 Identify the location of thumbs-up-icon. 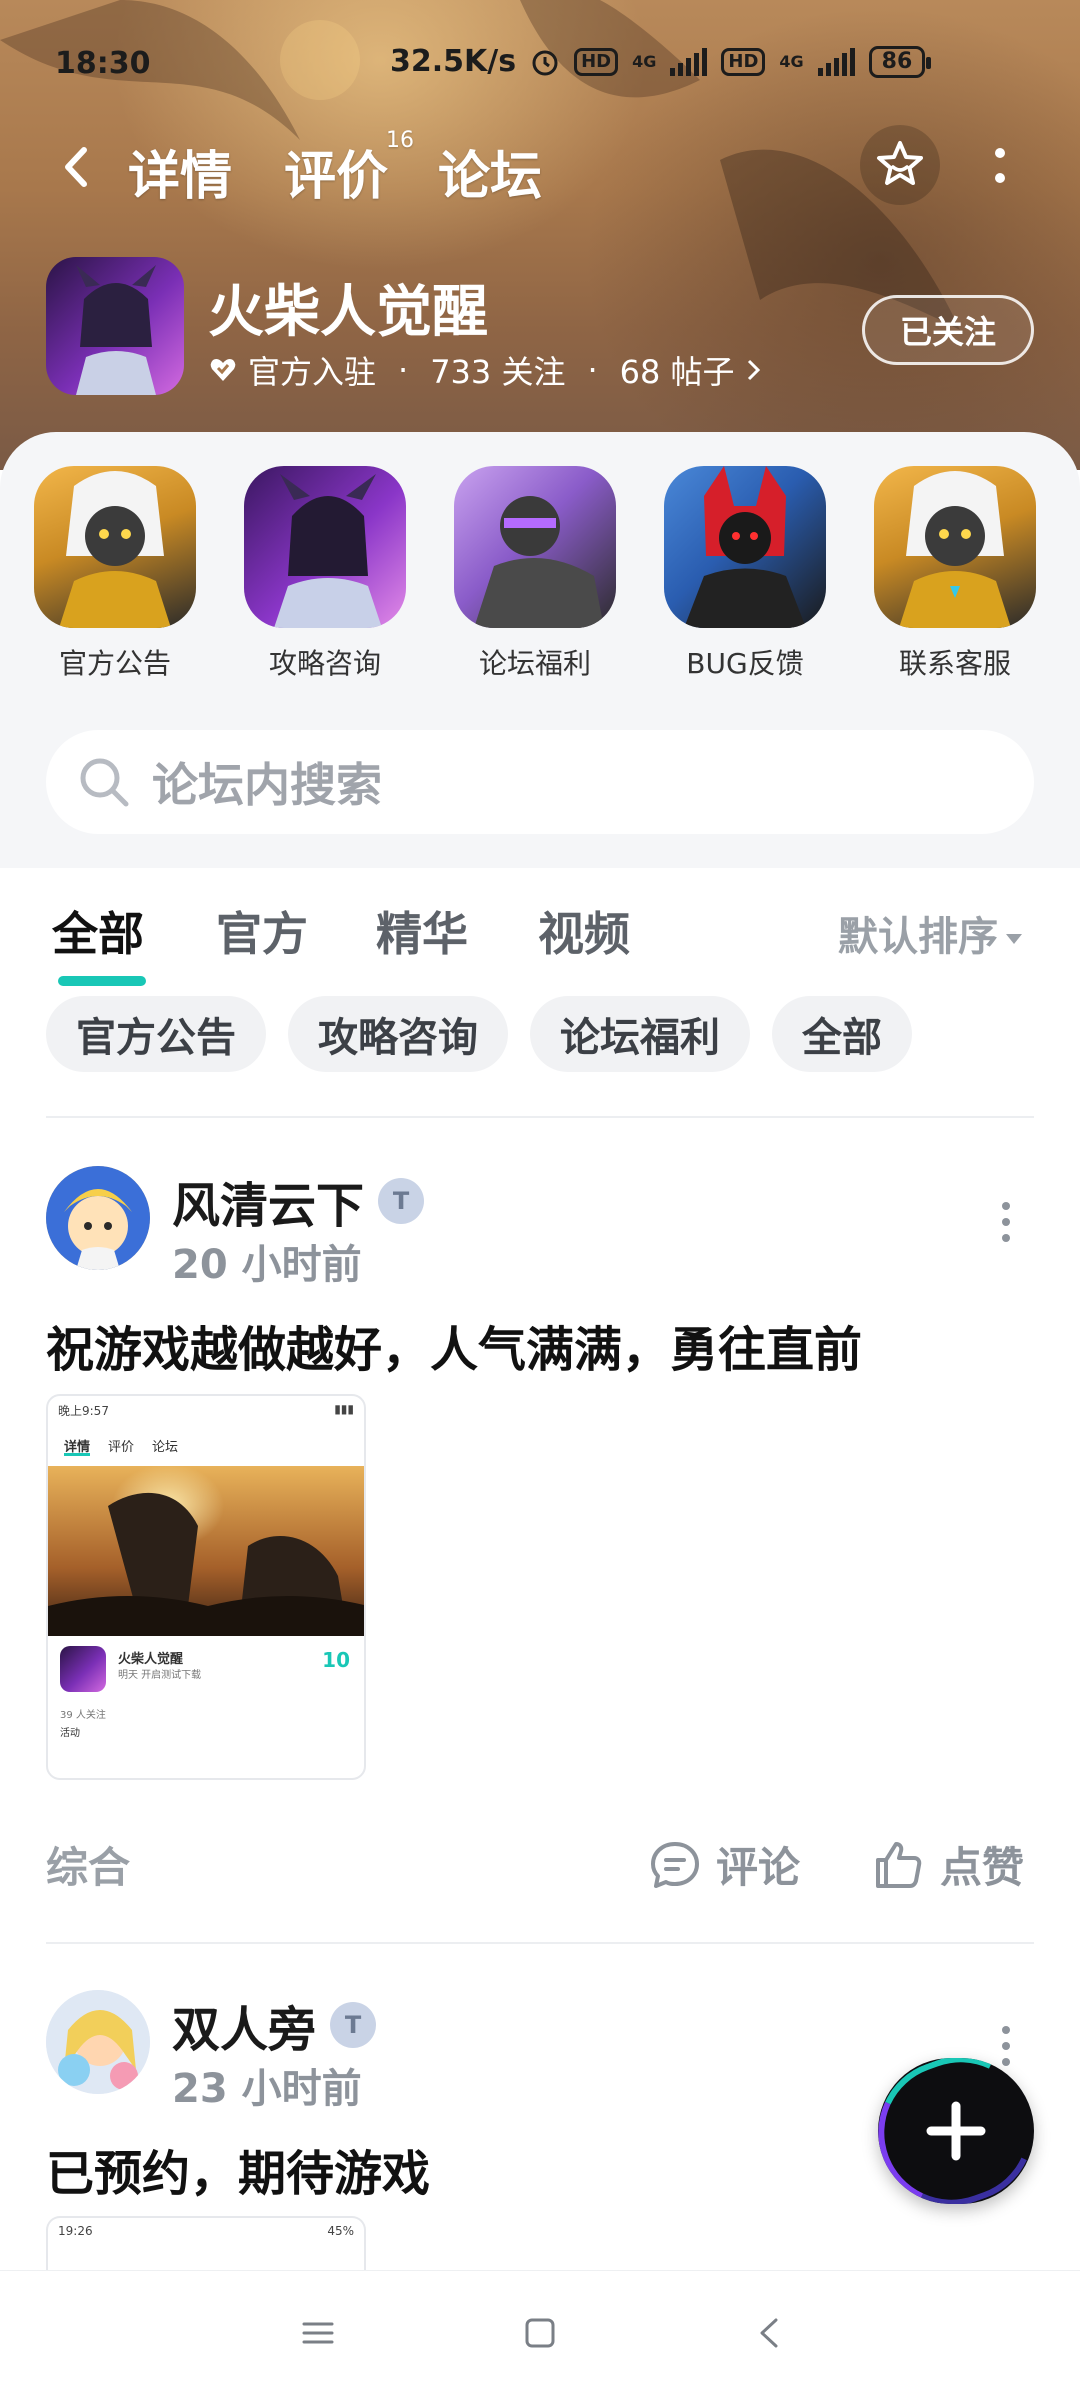
(899, 1864).